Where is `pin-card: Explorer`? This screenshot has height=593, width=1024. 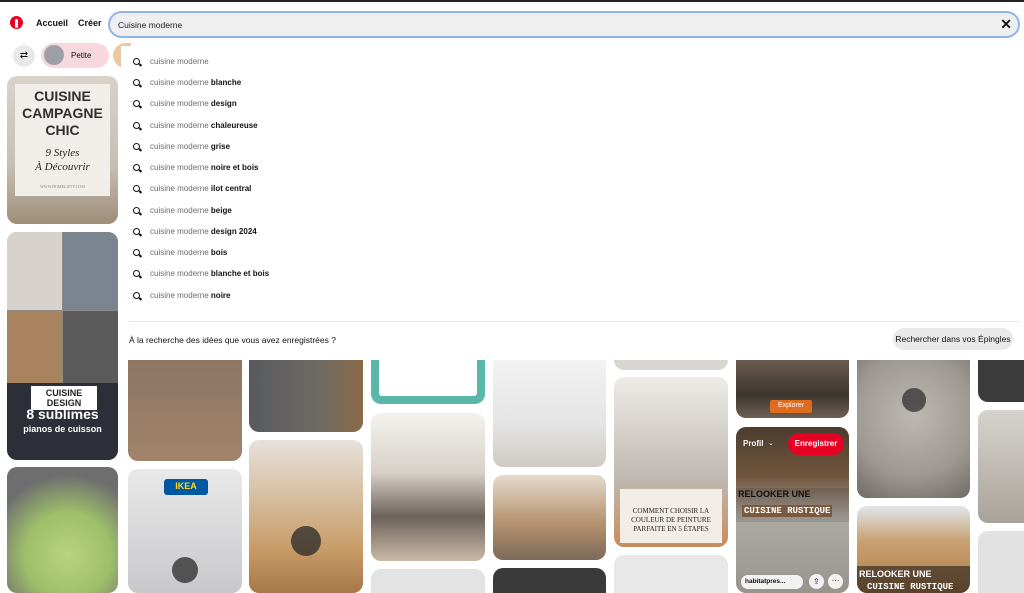 pin-card: Explorer is located at coordinates (792, 389).